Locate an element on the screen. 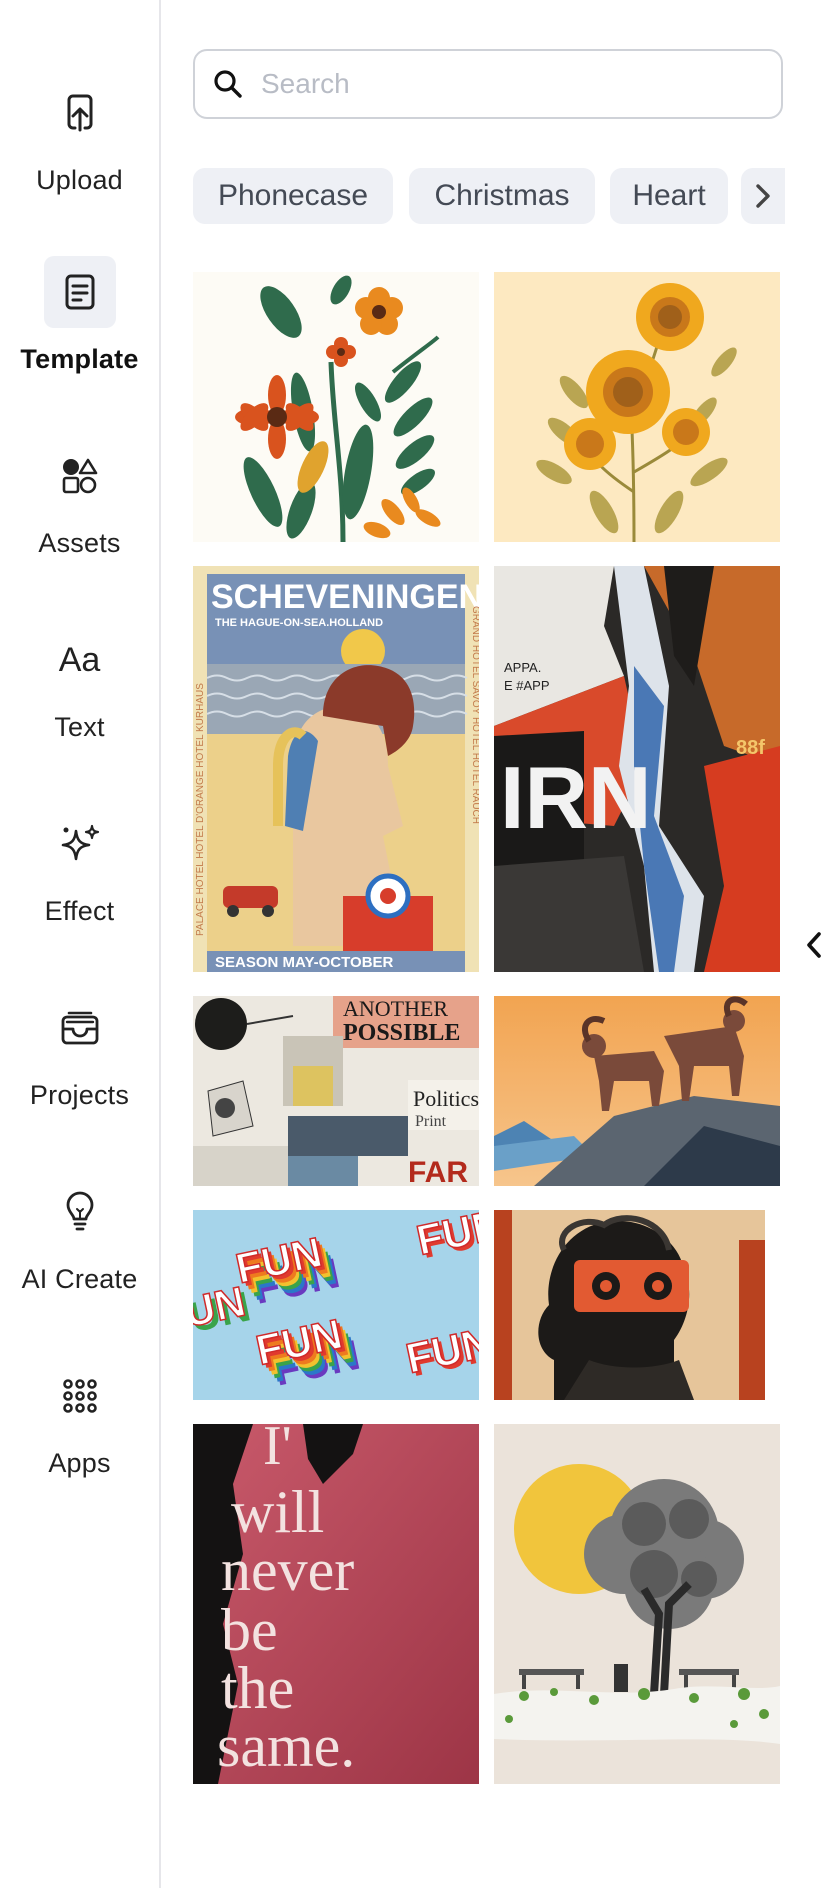 The image size is (834, 1888). tag-chips: Phonecase Christmas Heart is located at coordinates (488, 196).